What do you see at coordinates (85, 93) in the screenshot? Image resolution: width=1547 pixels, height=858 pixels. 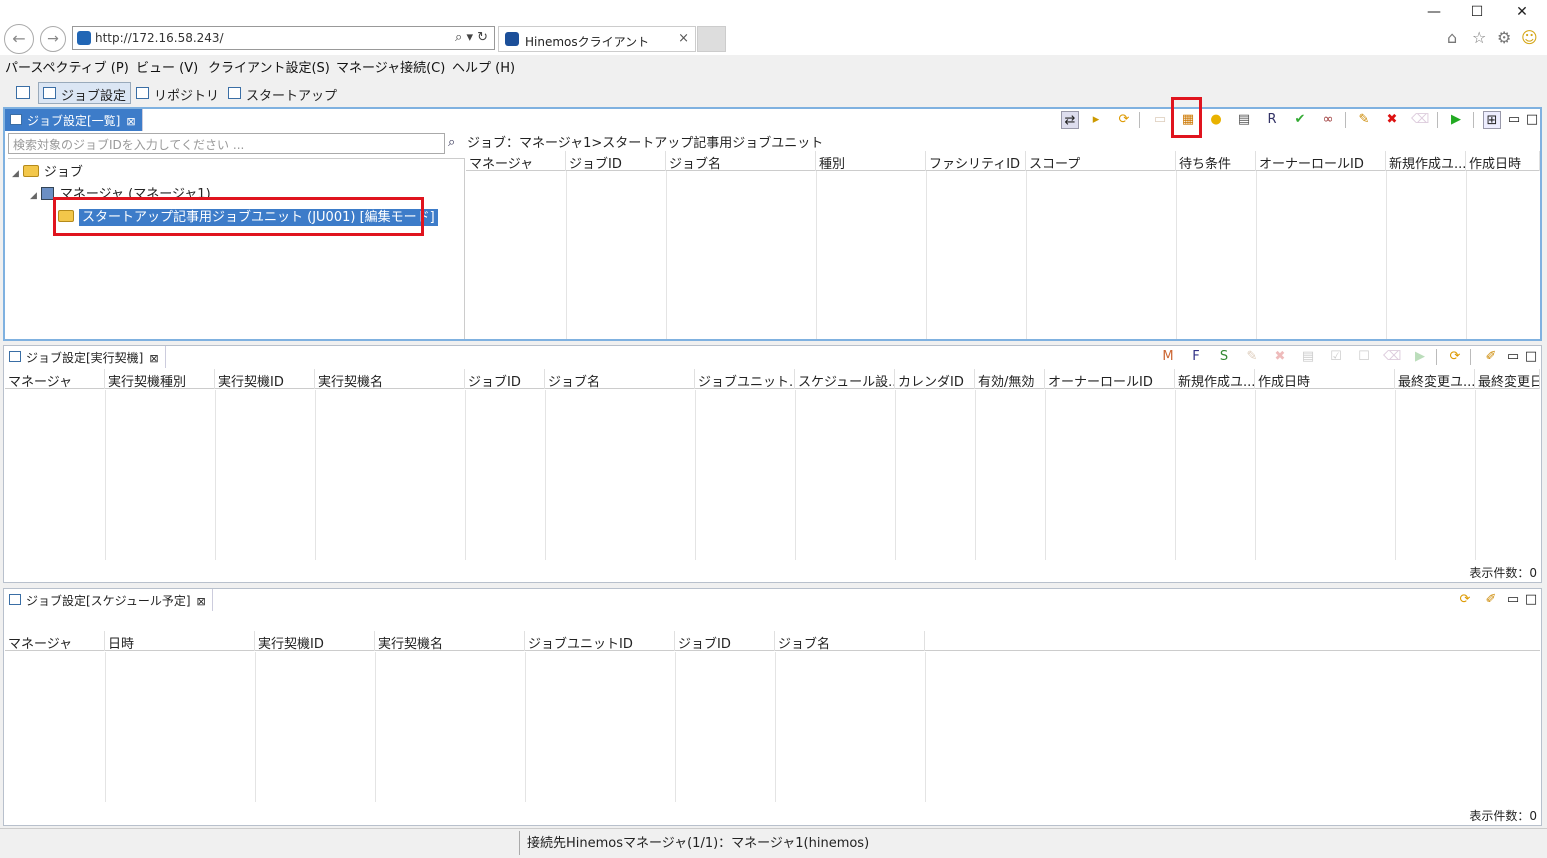 I see `perspective-job-settings: ジョブ設定` at bounding box center [85, 93].